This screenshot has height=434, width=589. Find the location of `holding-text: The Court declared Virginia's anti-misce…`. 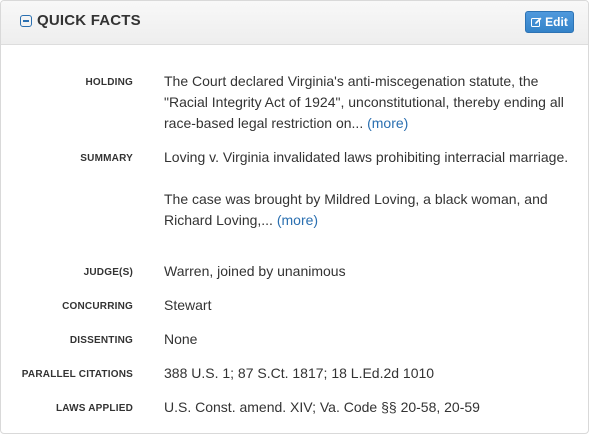

holding-text: The Court declared Virginia's anti-misce… is located at coordinates (364, 102).